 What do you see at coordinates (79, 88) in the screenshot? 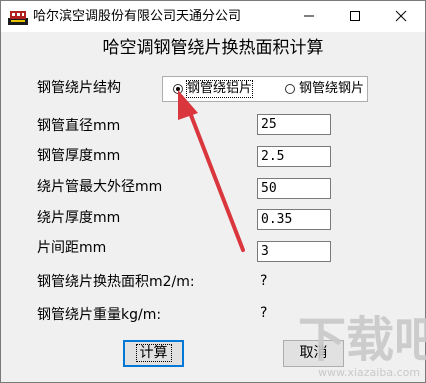
I see `structure-label: 钢管绕片结构` at bounding box center [79, 88].